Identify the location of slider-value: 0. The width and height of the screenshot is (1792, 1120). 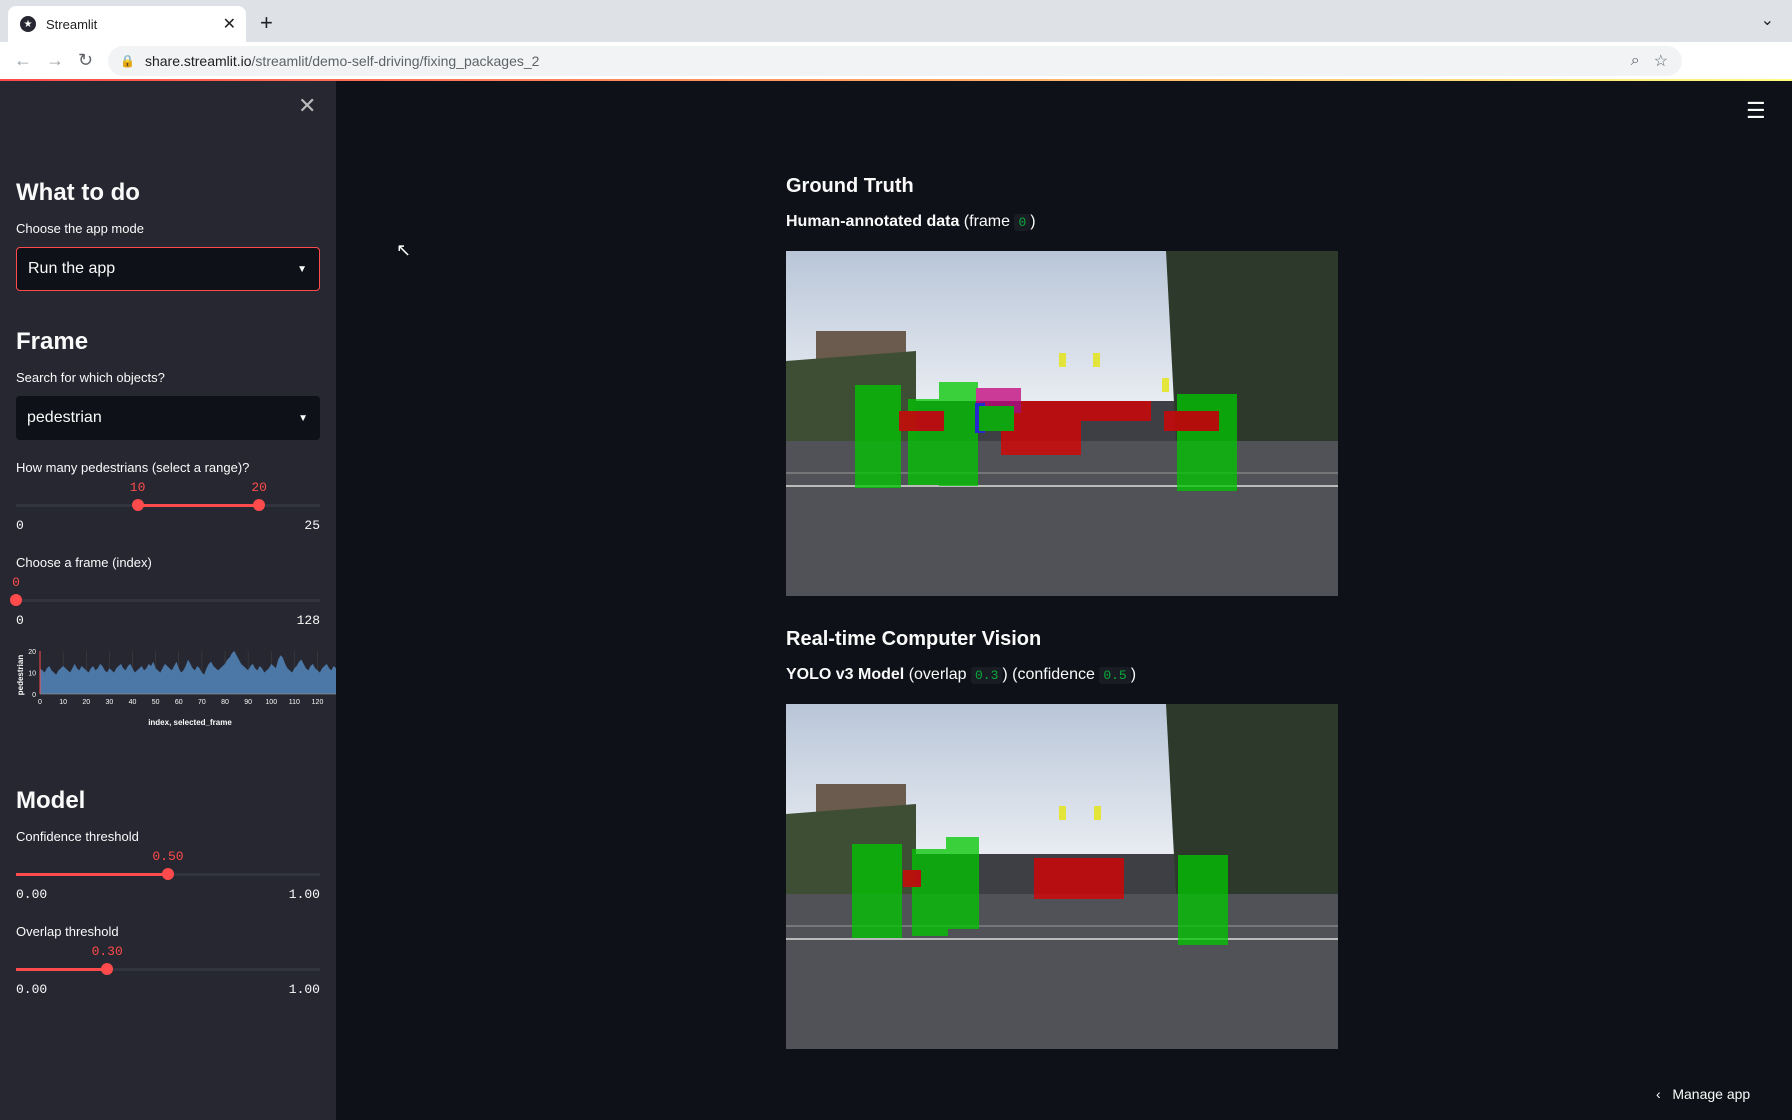
(16, 582).